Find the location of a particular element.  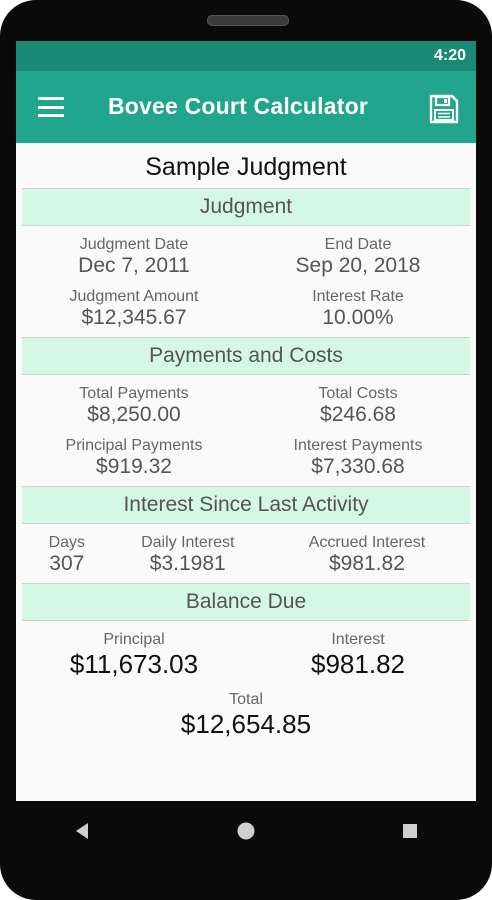

judgment-amount-cell: Judgment Amount $12,345.67 is located at coordinates (134, 309).